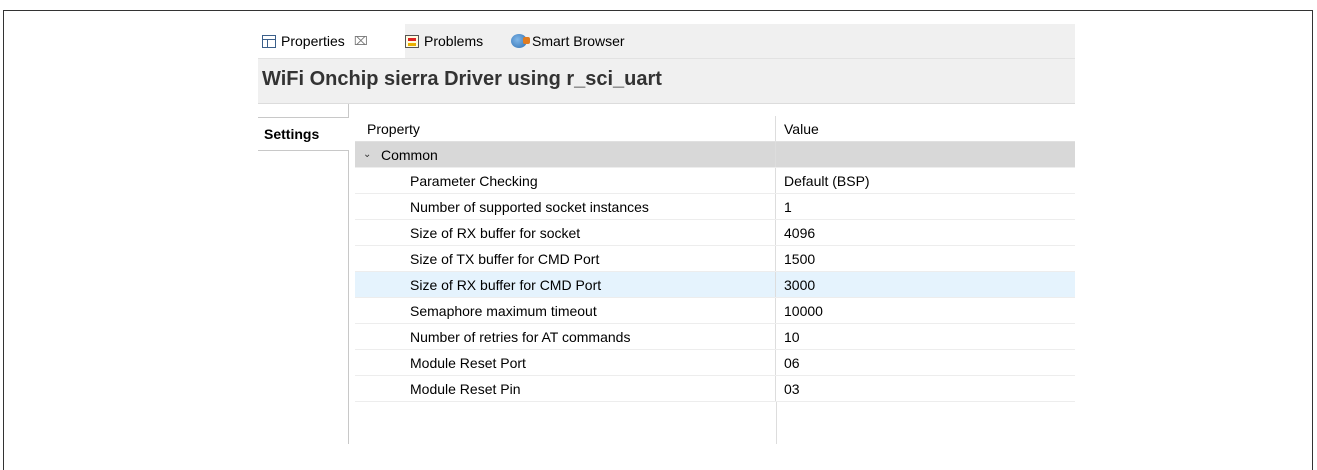 The height and width of the screenshot is (470, 1317). Describe the element at coordinates (454, 41) in the screenshot. I see `tab-problems-label: Problems` at that location.